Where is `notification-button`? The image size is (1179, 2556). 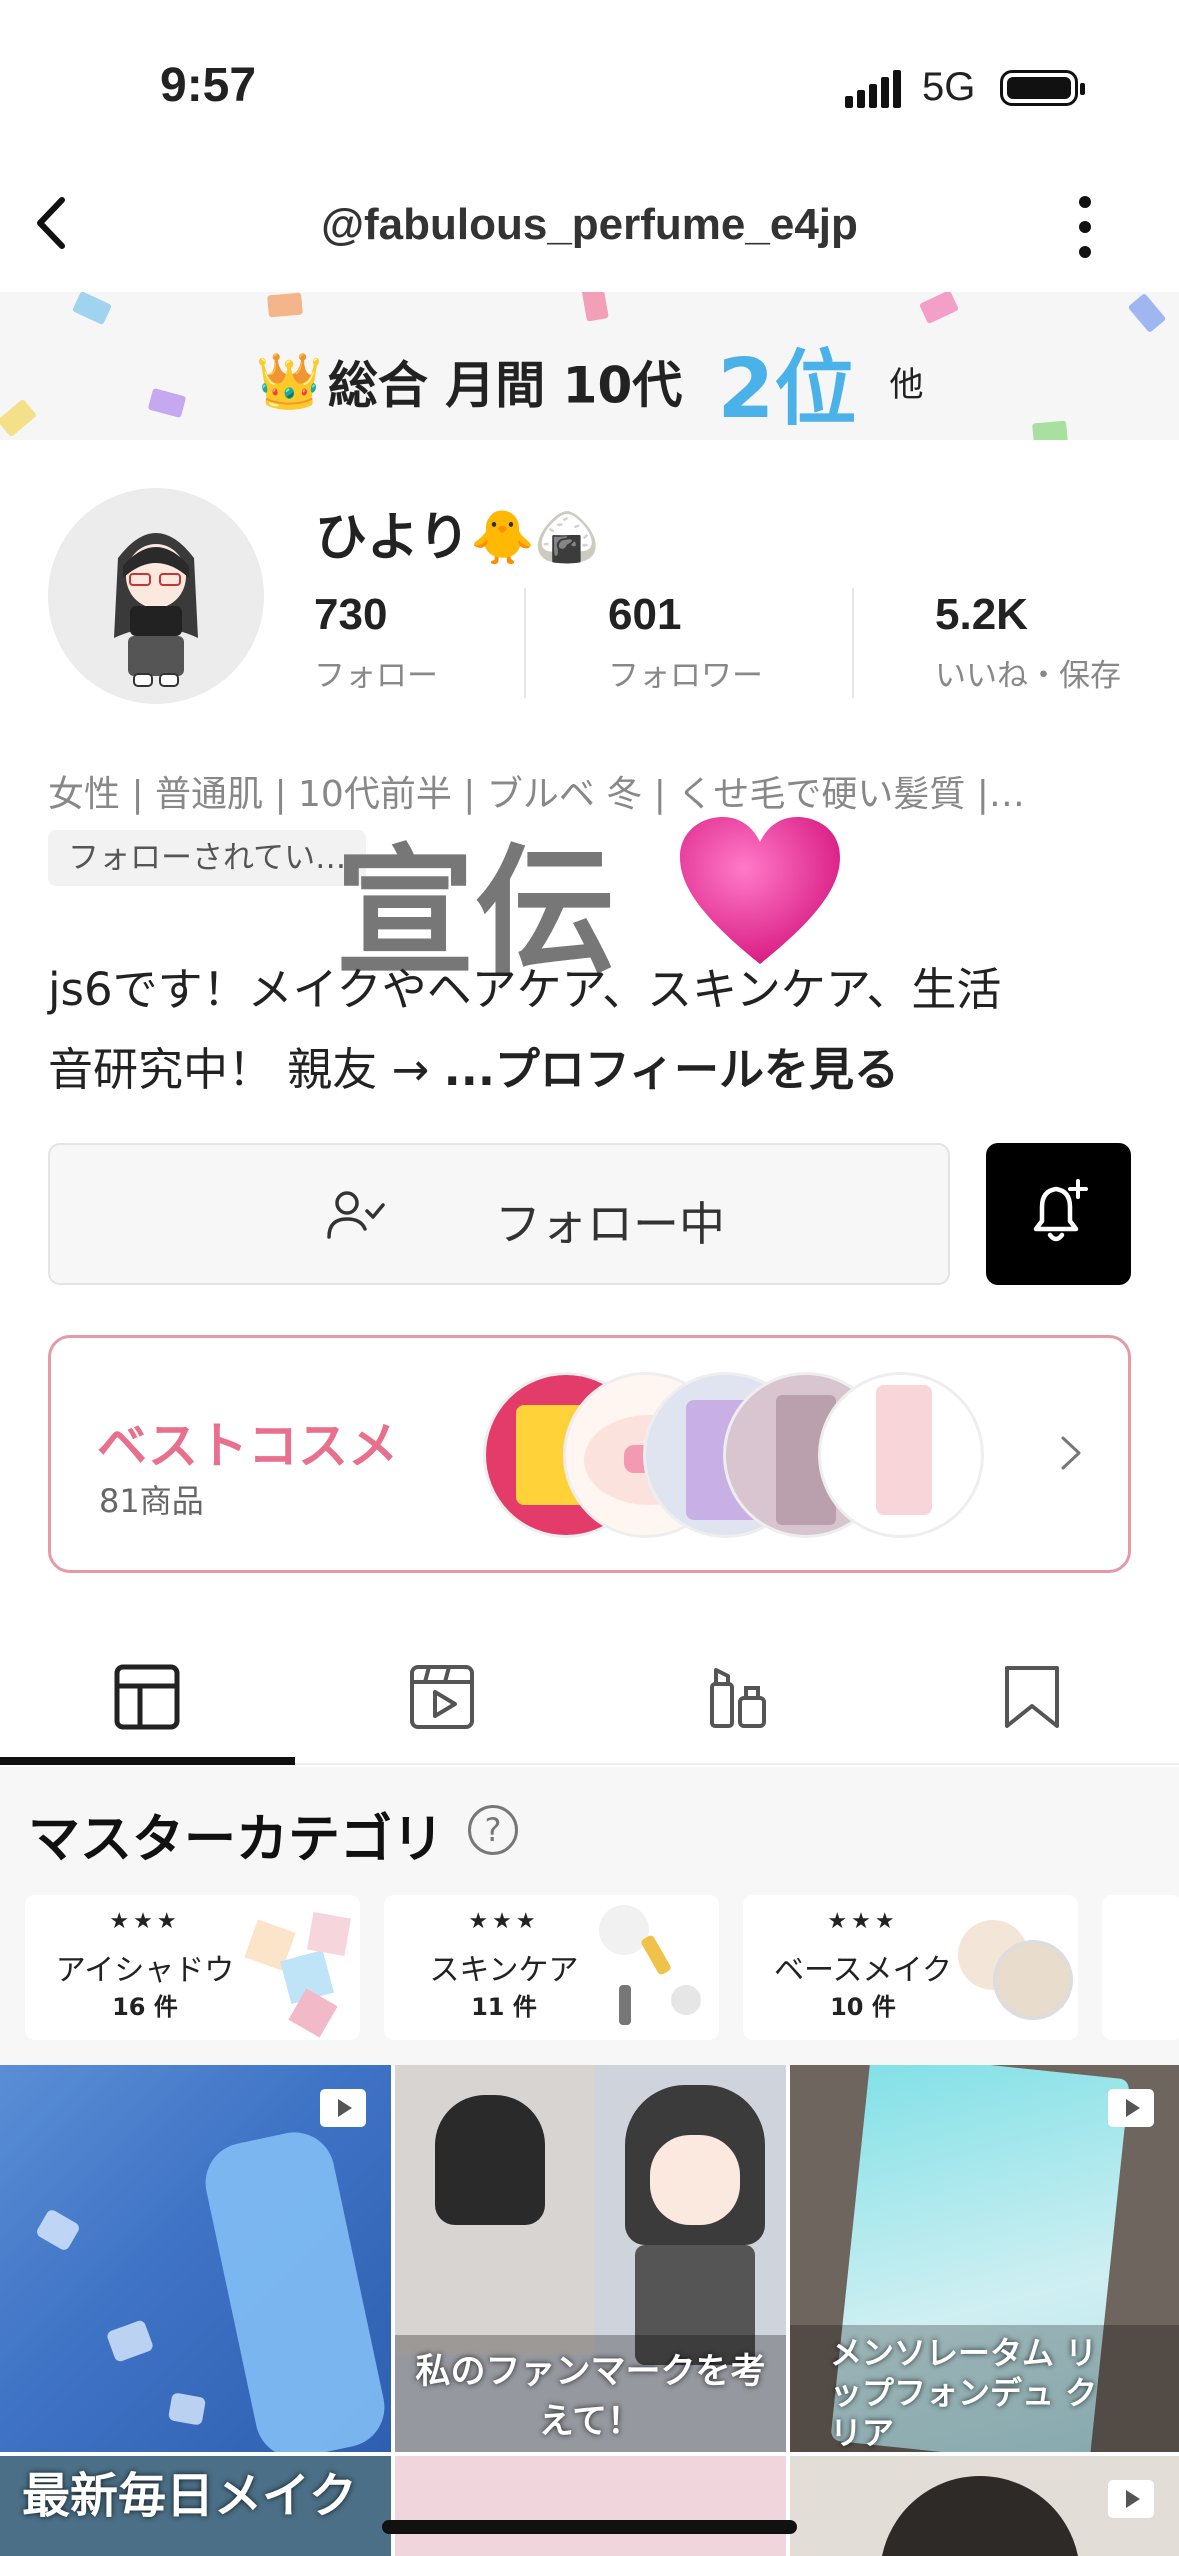
notification-button is located at coordinates (1058, 1214).